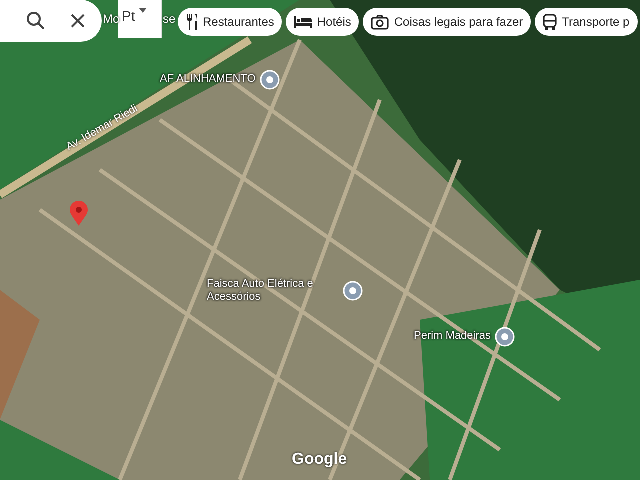 This screenshot has width=640, height=480. What do you see at coordinates (380, 22) in the screenshot?
I see `camera-icon` at bounding box center [380, 22].